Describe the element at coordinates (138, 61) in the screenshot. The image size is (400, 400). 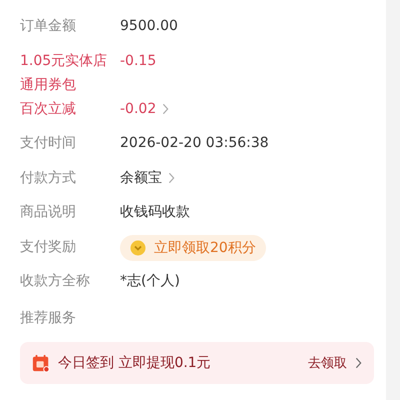
I see `discount-amount: -0.15` at that location.